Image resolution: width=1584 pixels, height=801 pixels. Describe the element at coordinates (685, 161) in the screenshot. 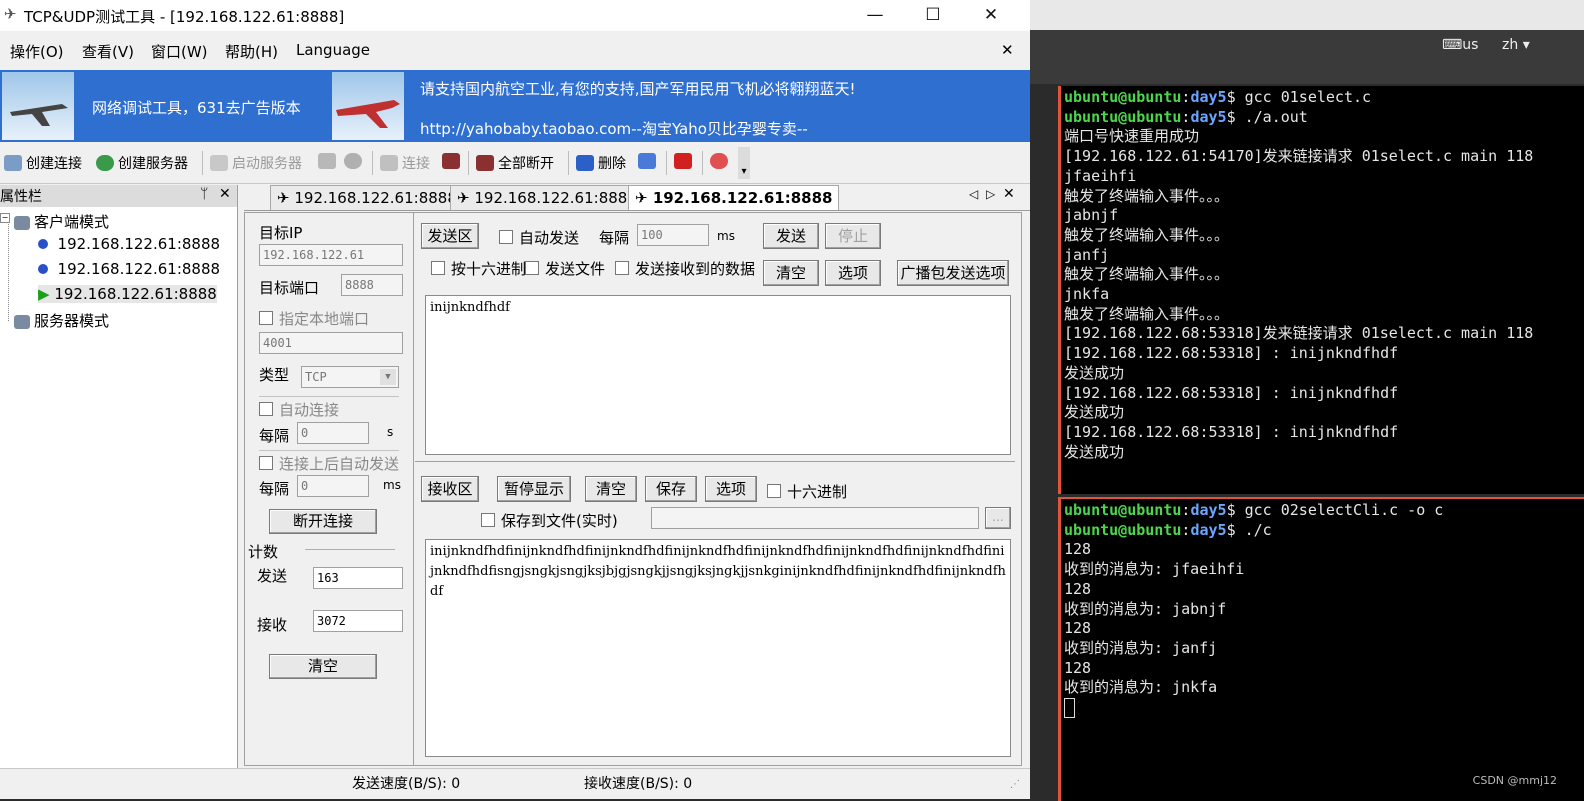

I see `exit-button` at that location.